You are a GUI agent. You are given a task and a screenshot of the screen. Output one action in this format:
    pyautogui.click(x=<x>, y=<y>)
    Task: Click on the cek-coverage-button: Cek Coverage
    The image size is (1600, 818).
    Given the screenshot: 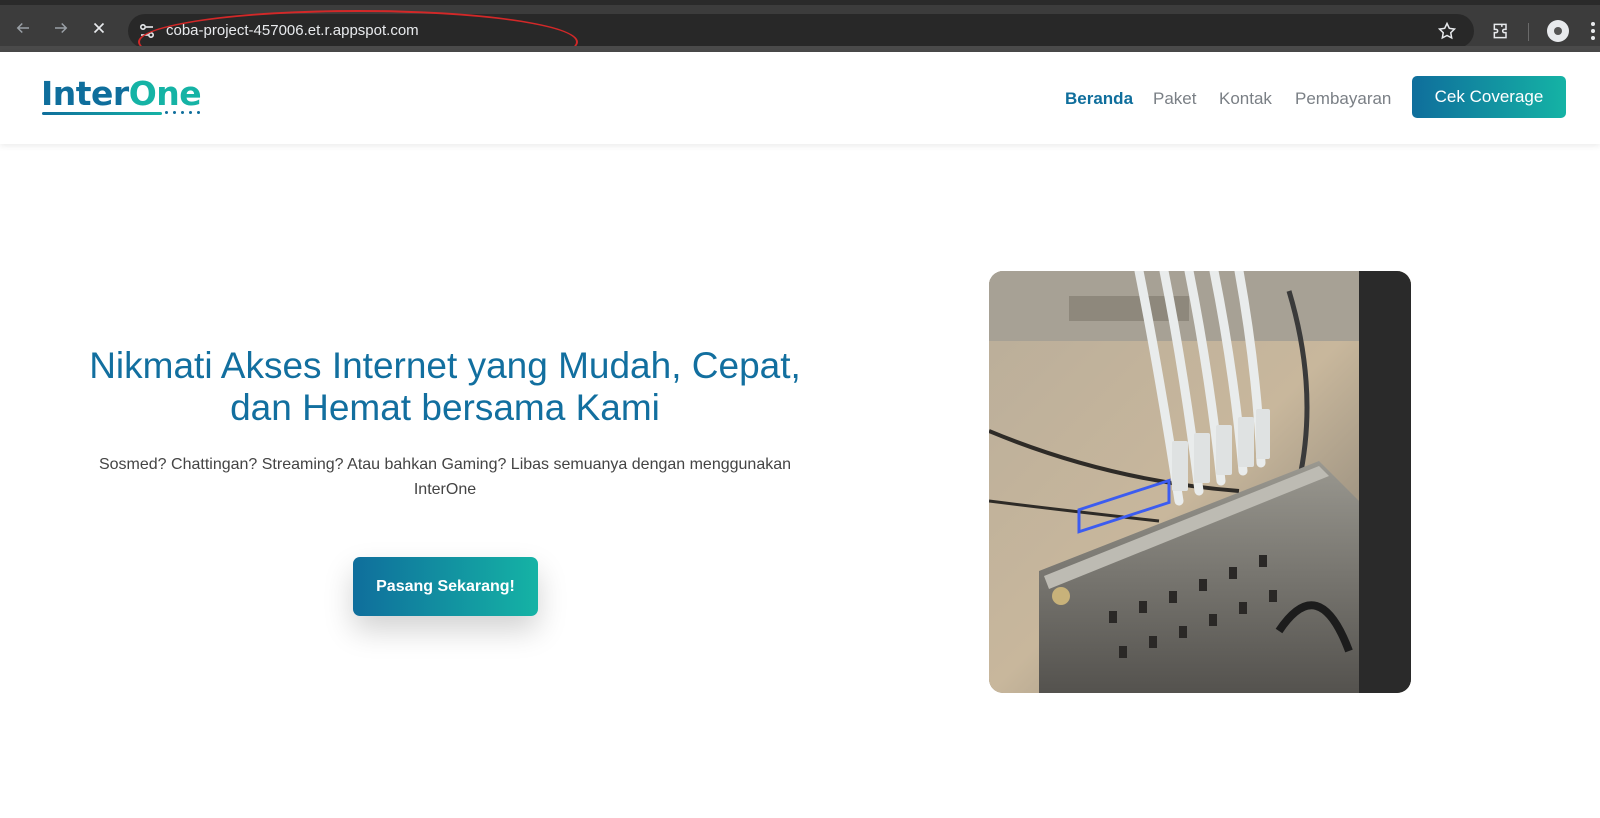 What is the action you would take?
    pyautogui.click(x=1489, y=97)
    